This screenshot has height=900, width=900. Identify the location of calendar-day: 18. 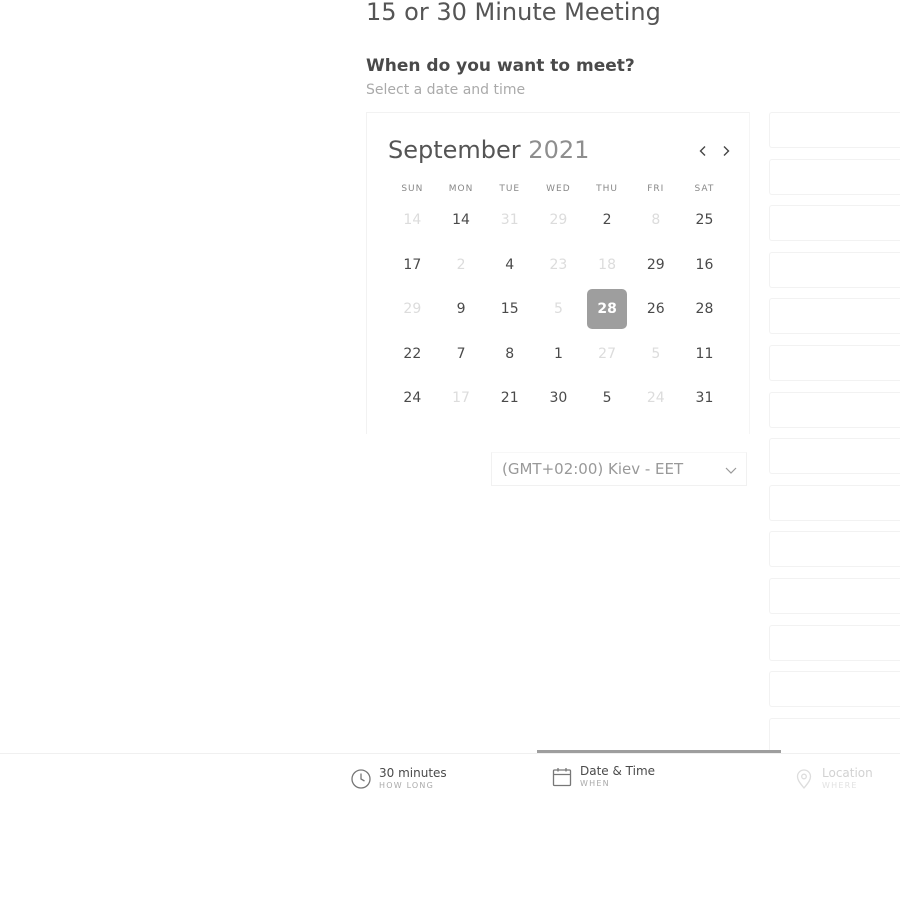
(607, 265).